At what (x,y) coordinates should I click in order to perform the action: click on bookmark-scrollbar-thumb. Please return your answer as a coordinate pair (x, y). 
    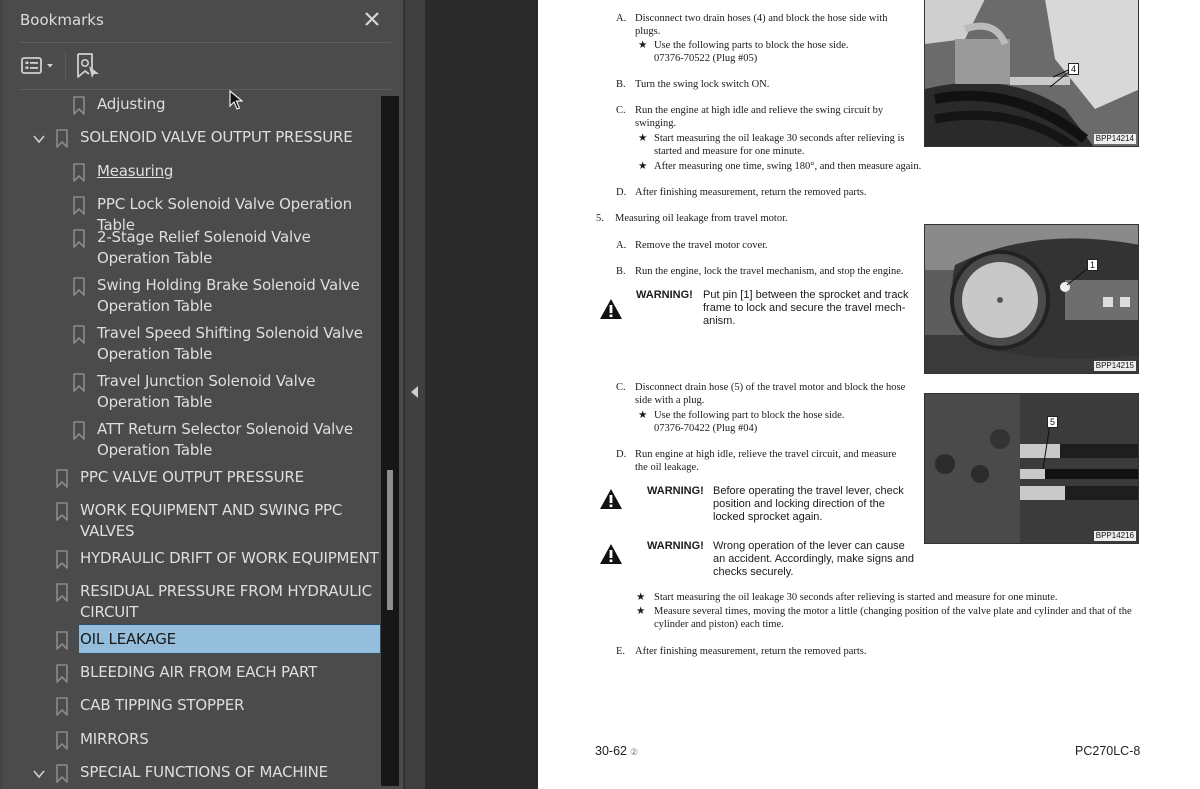
    Looking at the image, I should click on (390, 540).